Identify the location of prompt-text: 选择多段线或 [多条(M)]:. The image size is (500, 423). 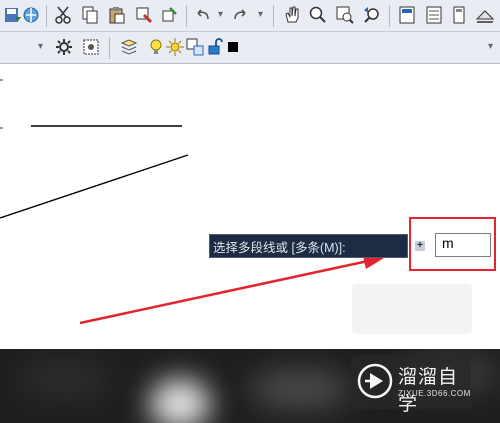
(279, 247).